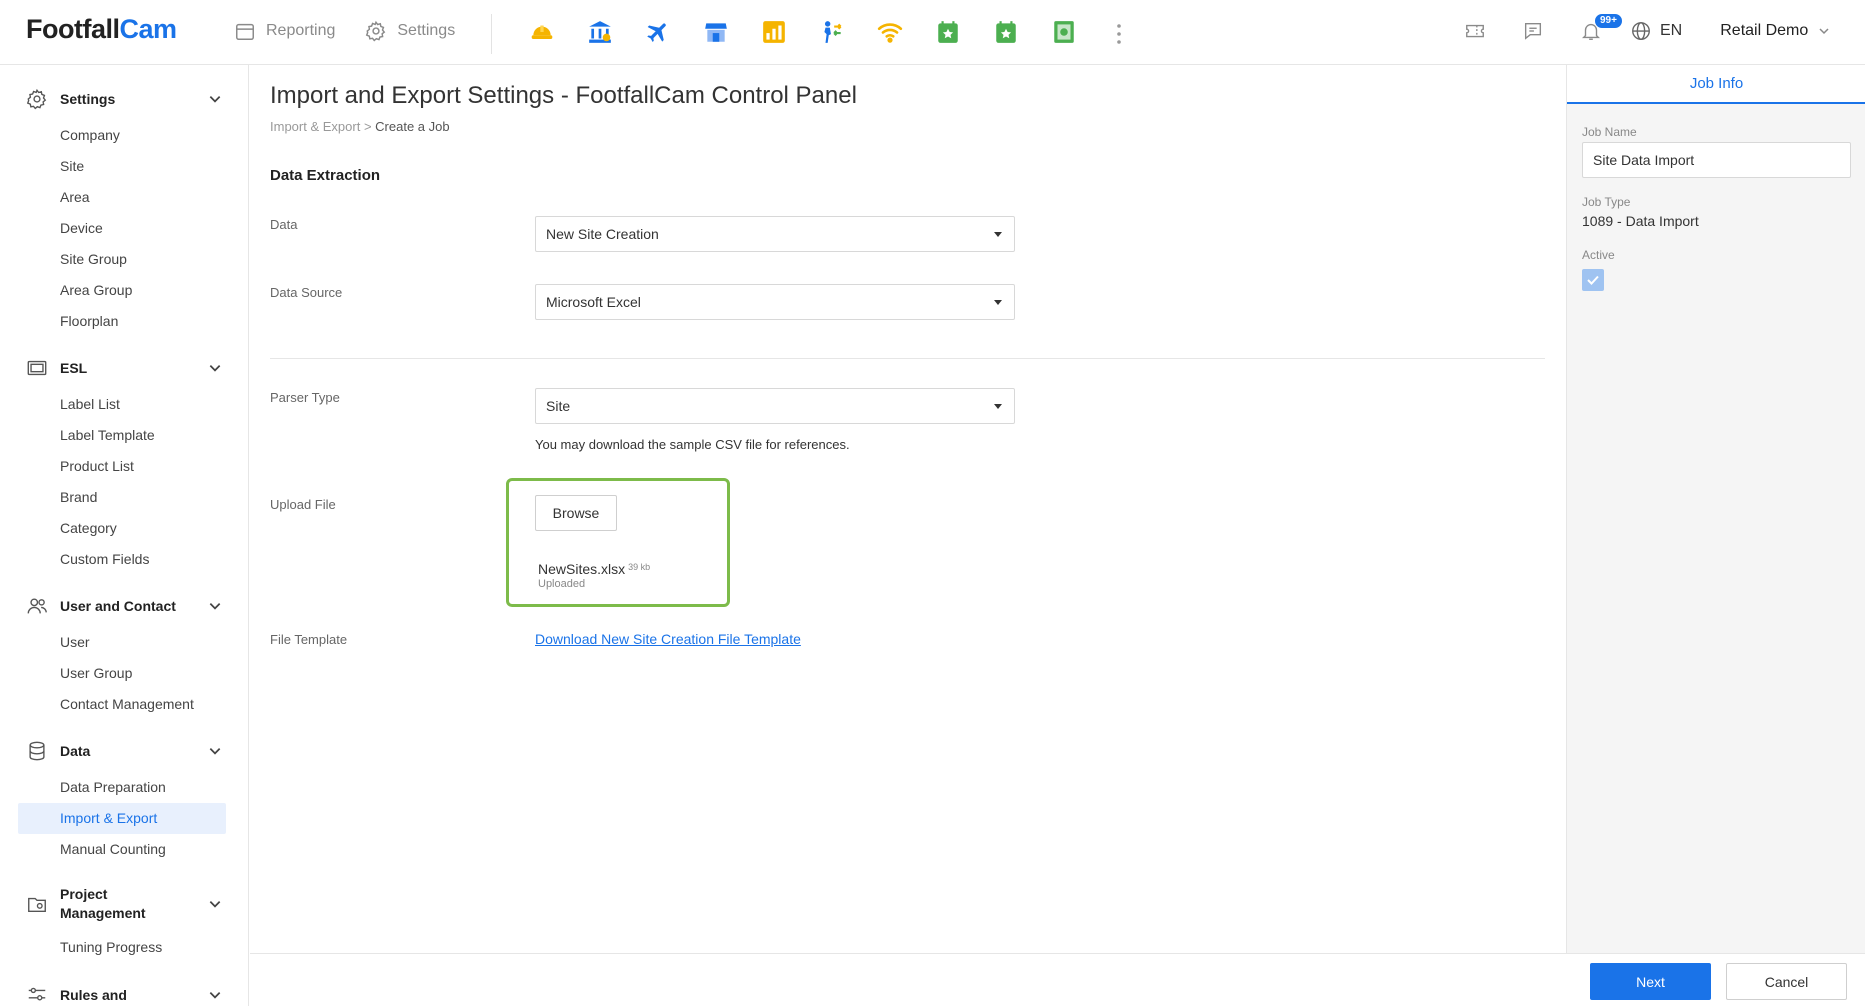  What do you see at coordinates (1598, 255) in the screenshot?
I see `active-label: Active` at bounding box center [1598, 255].